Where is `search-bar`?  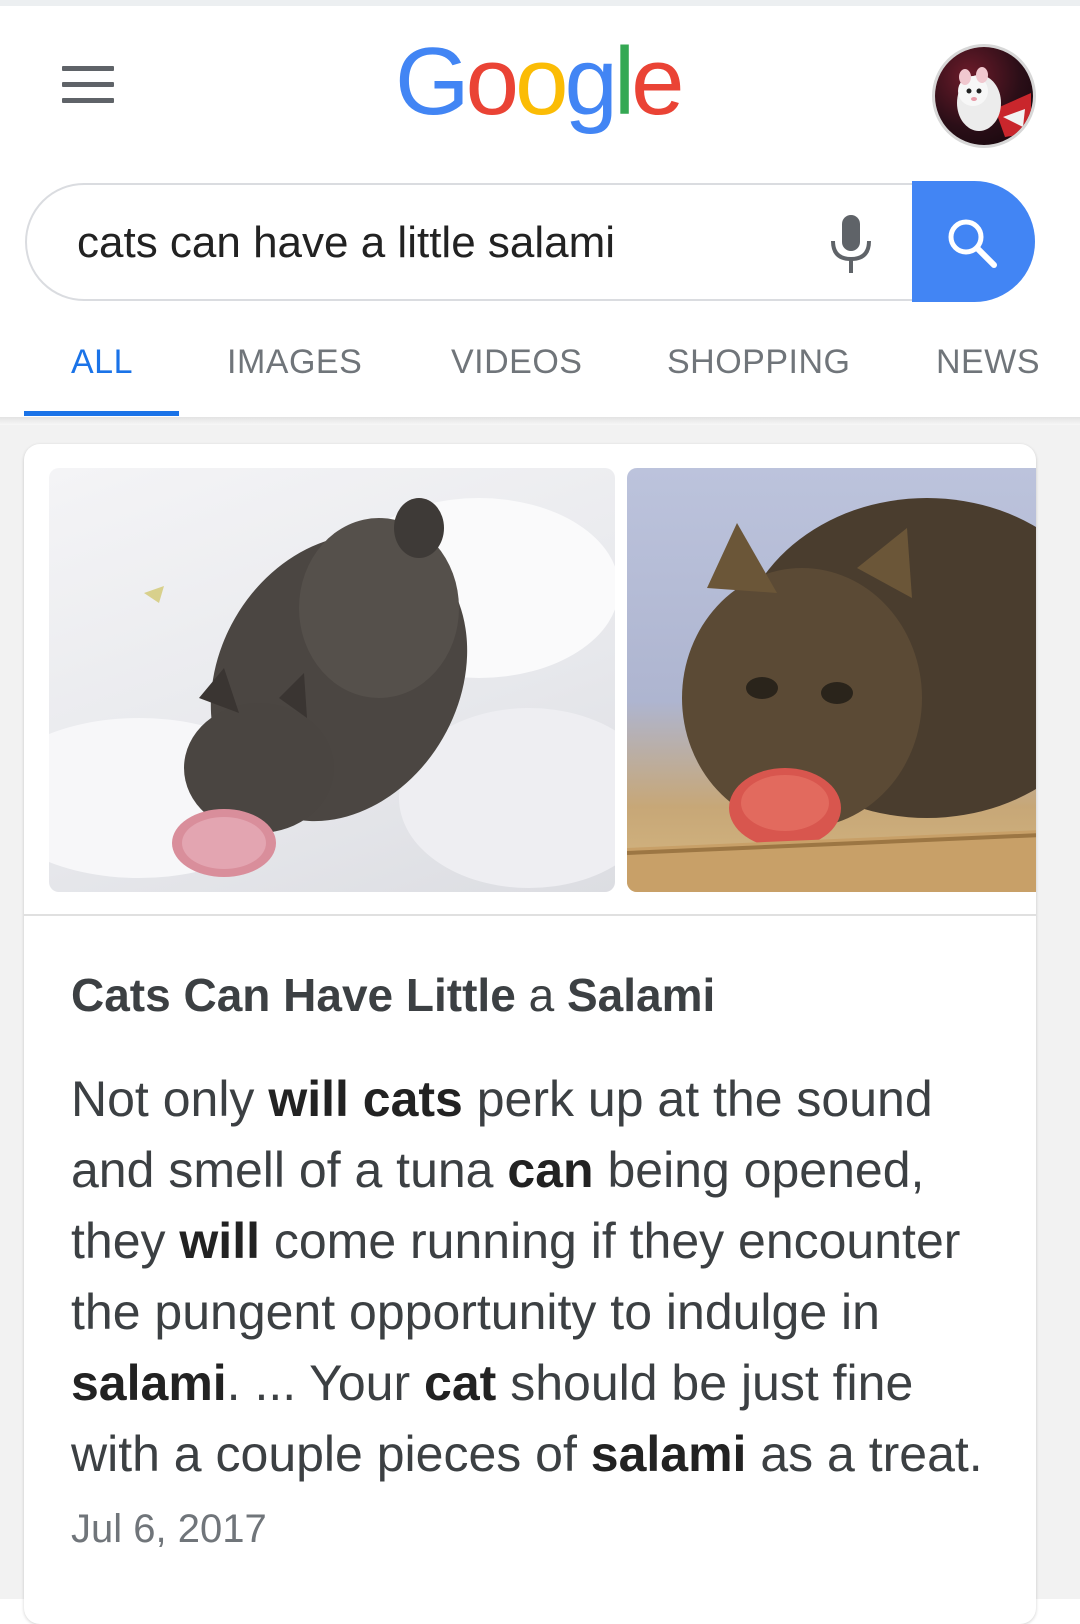 search-bar is located at coordinates (530, 242).